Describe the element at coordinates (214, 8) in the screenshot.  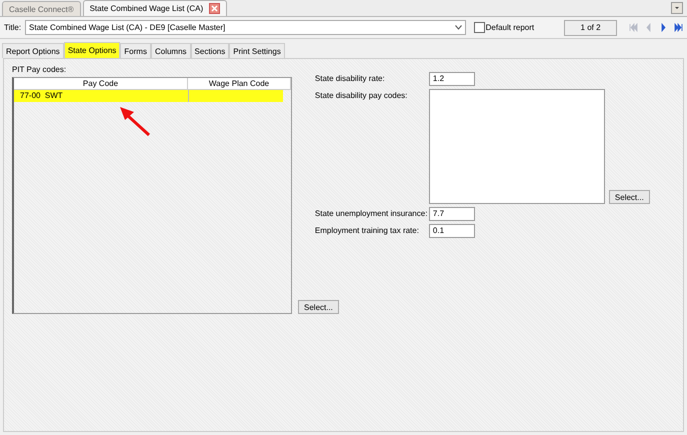
I see `close-icon` at that location.